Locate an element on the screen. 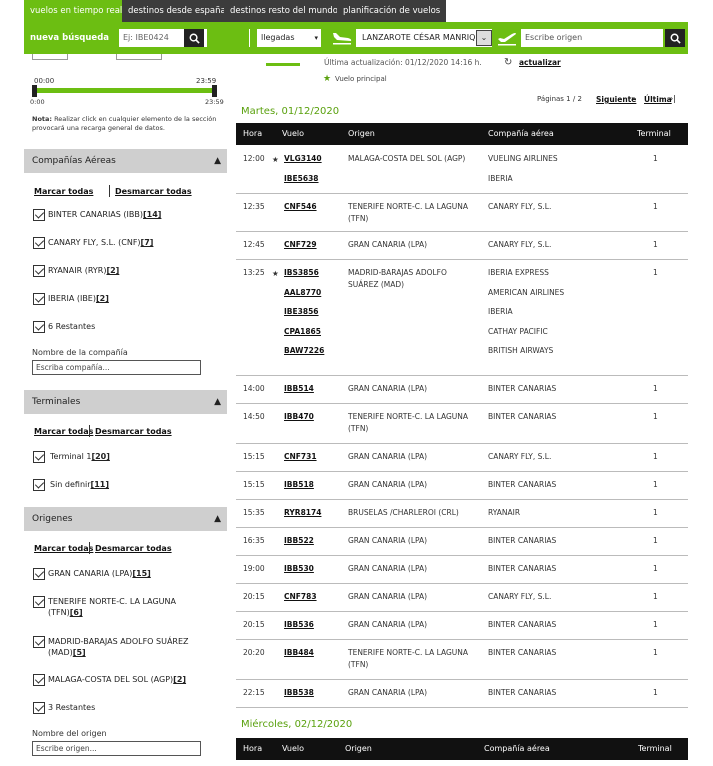 This screenshot has width=713, height=766. airport-dropdown-toggle: ⌄ is located at coordinates (484, 38).